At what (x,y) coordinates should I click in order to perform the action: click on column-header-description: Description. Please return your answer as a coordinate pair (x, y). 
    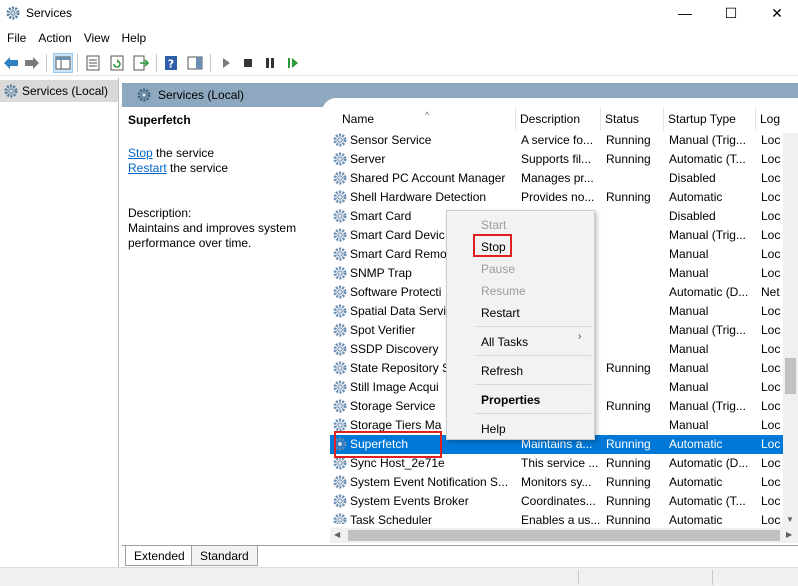
    Looking at the image, I should click on (558, 119).